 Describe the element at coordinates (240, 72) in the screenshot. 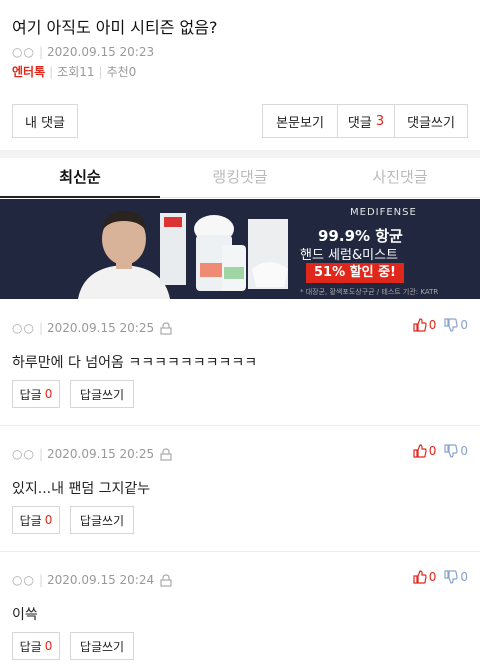

I see `post-stats: 엔터톡 | 조회11 | 추천0` at that location.